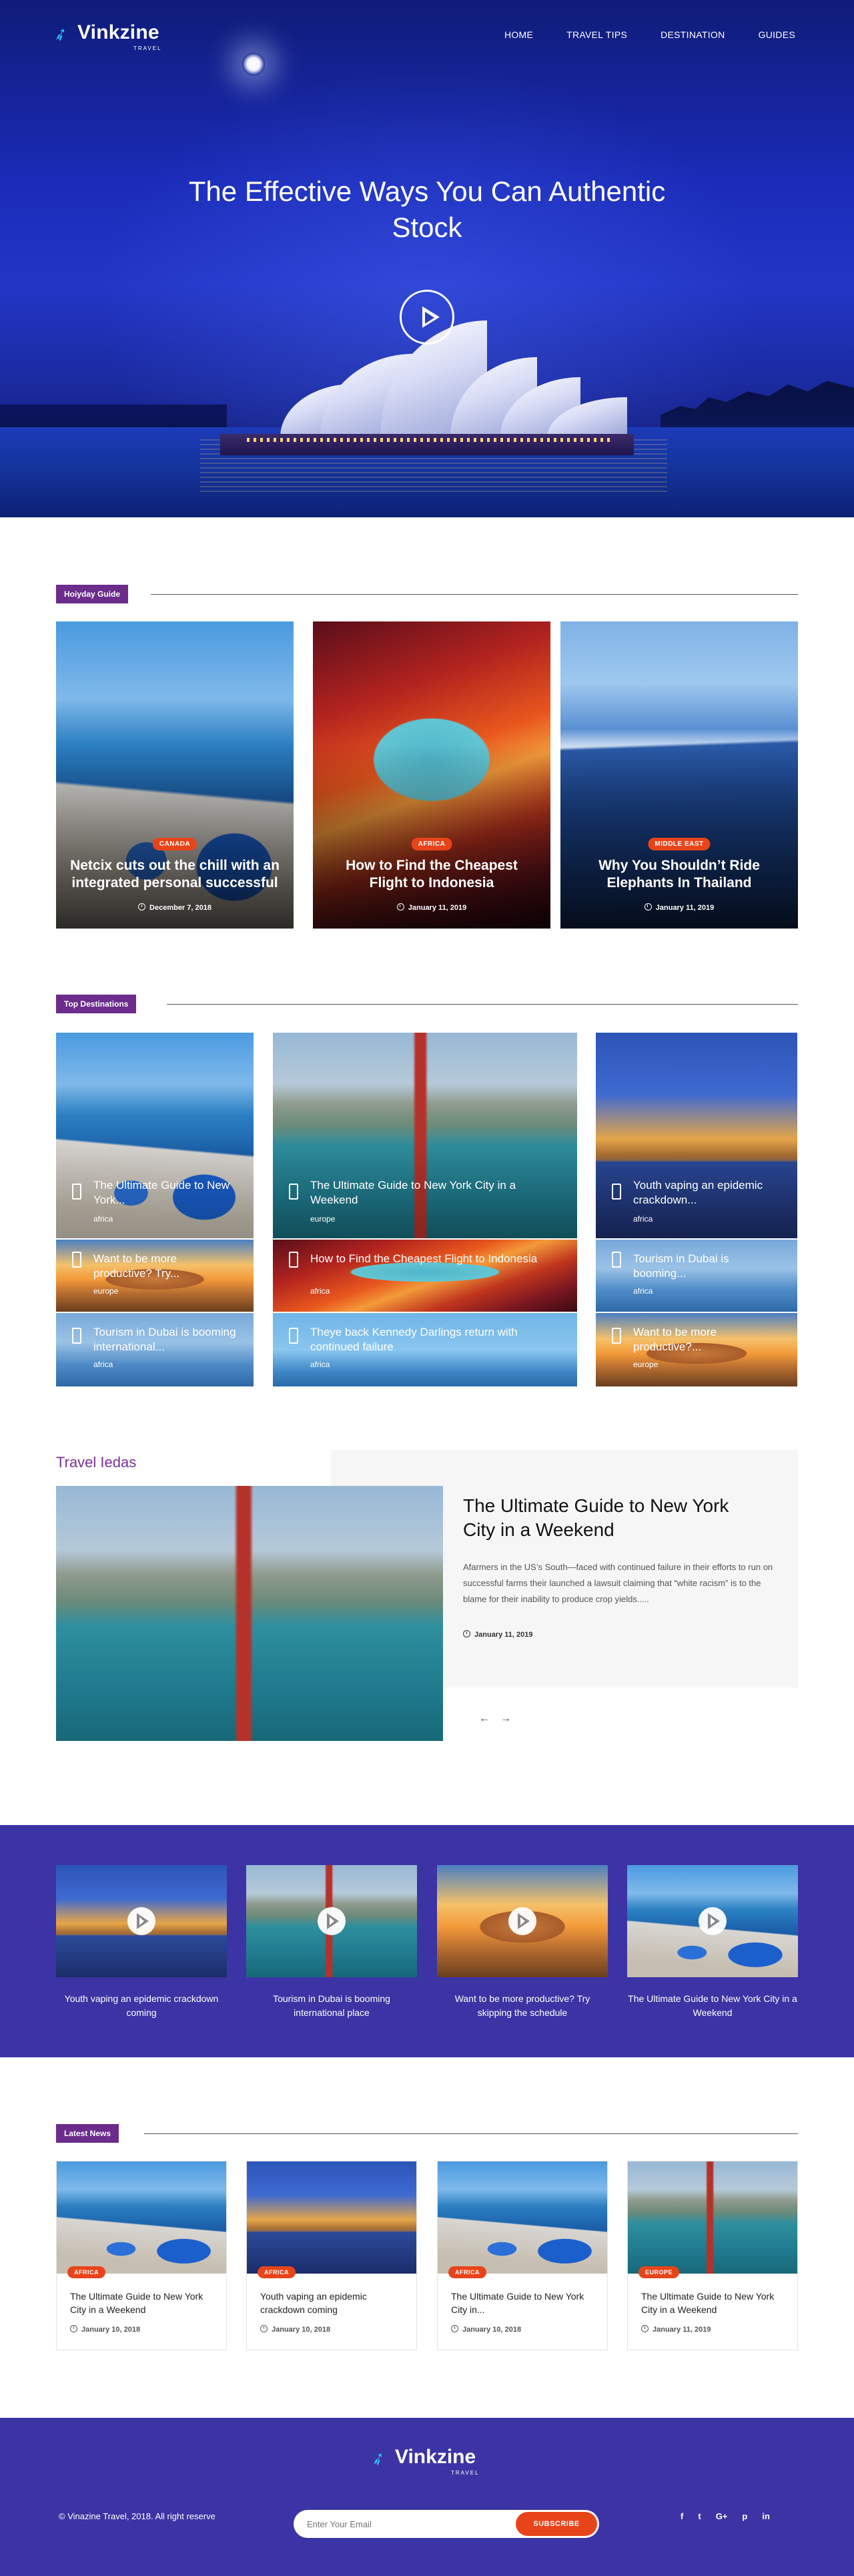  Describe the element at coordinates (557, 2524) in the screenshot. I see `subscribe-button: SUBSCRIBE` at that location.